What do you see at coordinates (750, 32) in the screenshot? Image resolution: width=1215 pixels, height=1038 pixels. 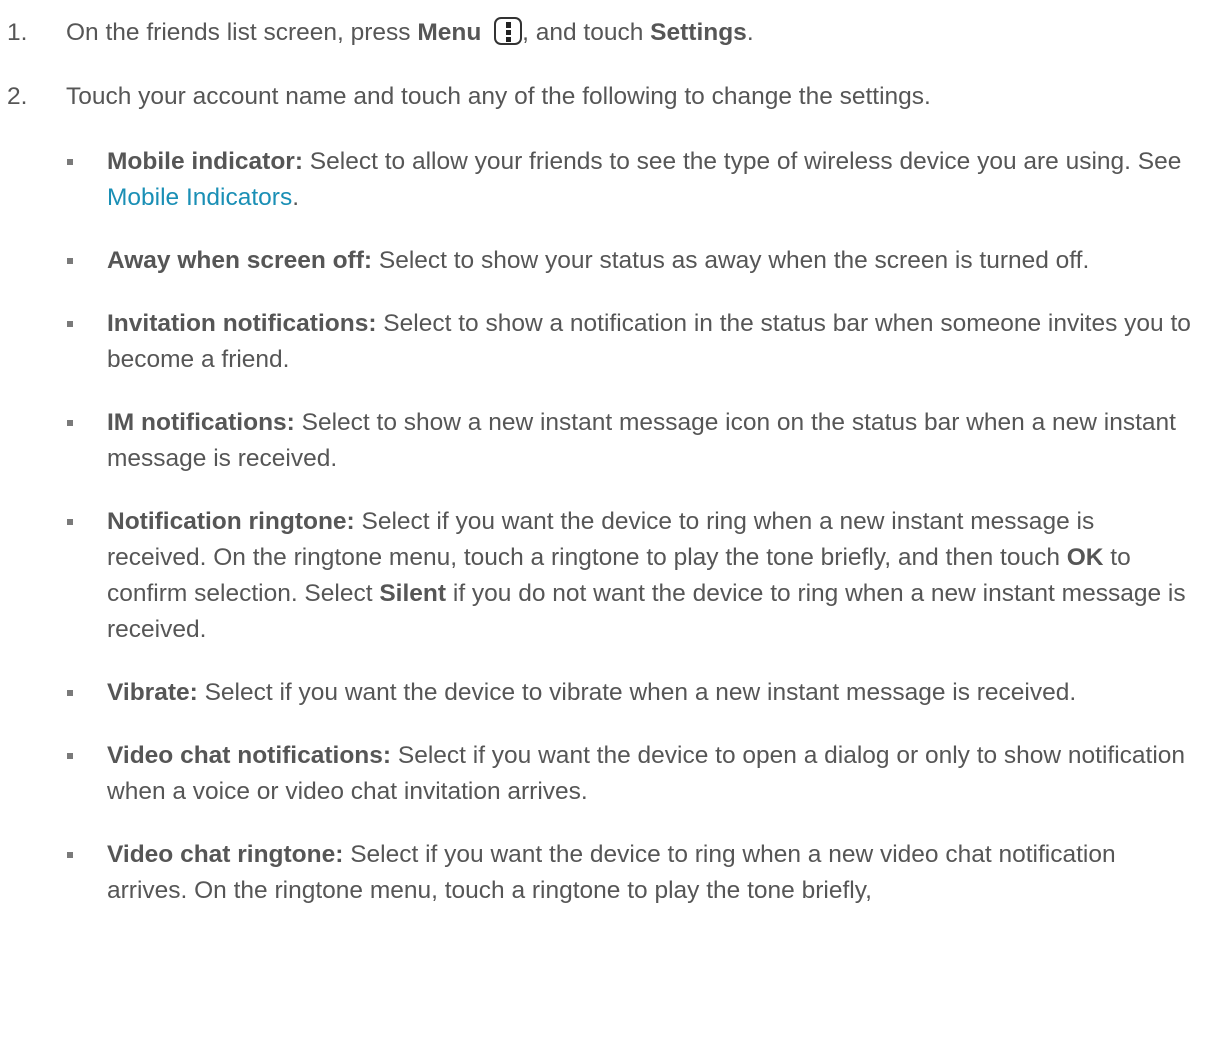 I see `step-text-end: .` at bounding box center [750, 32].